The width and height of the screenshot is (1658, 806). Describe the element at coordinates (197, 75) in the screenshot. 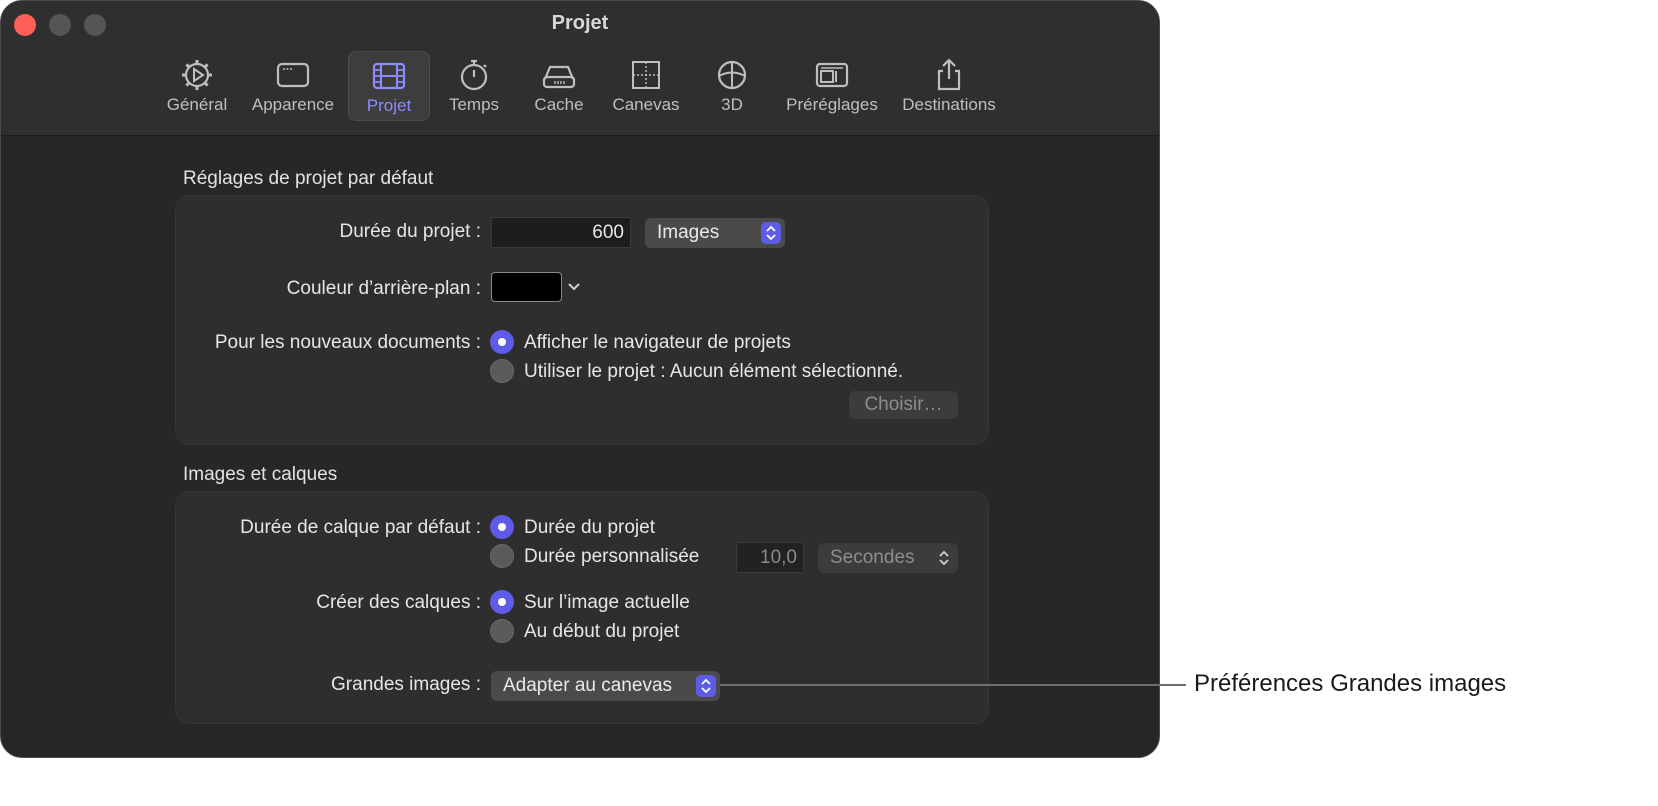

I see `gear-icon` at that location.